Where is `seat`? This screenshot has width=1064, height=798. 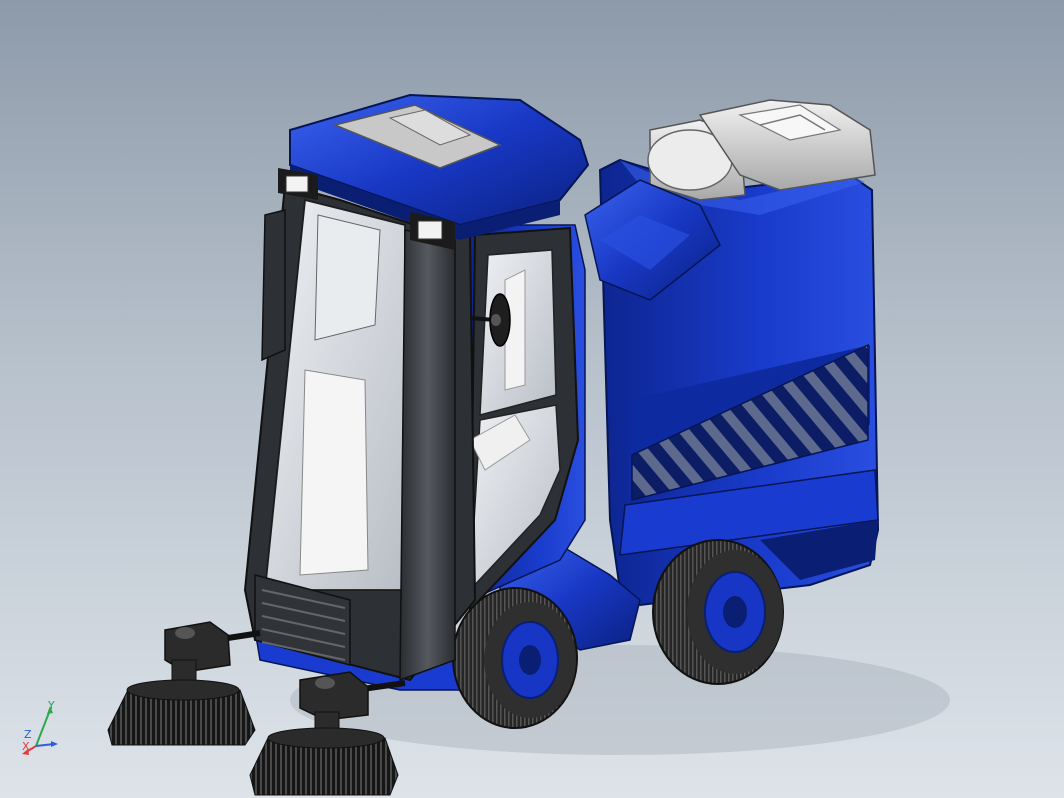 seat is located at coordinates (334, 472).